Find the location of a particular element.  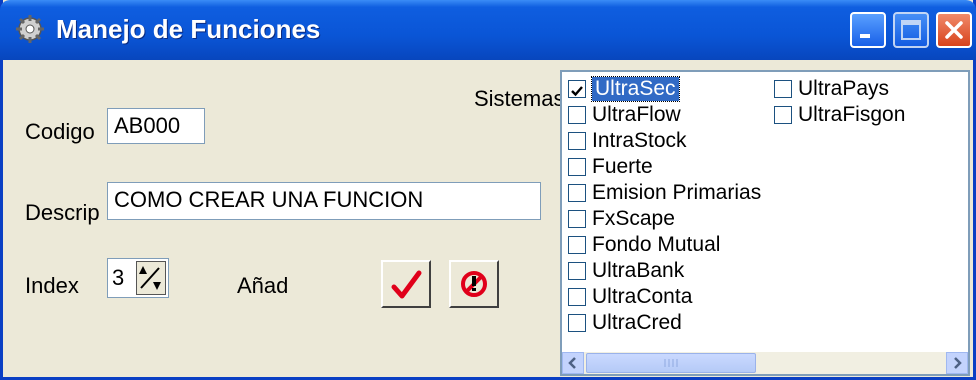

system-checkbox-item: Fuerte is located at coordinates (610, 166).